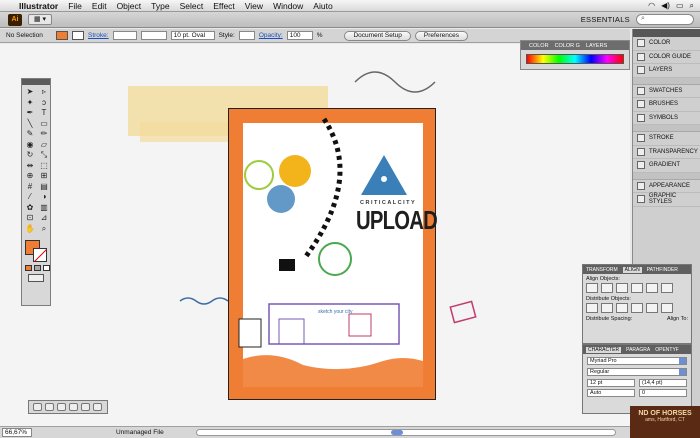 This screenshot has height=438, width=700. I want to click on shape-builder-tool-icon: ⊕, so click(30, 176).